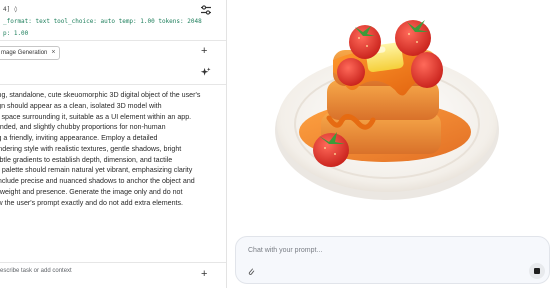 The height and width of the screenshot is (288, 554). I want to click on system-instruction-chip: mage Generation ×, so click(30, 53).